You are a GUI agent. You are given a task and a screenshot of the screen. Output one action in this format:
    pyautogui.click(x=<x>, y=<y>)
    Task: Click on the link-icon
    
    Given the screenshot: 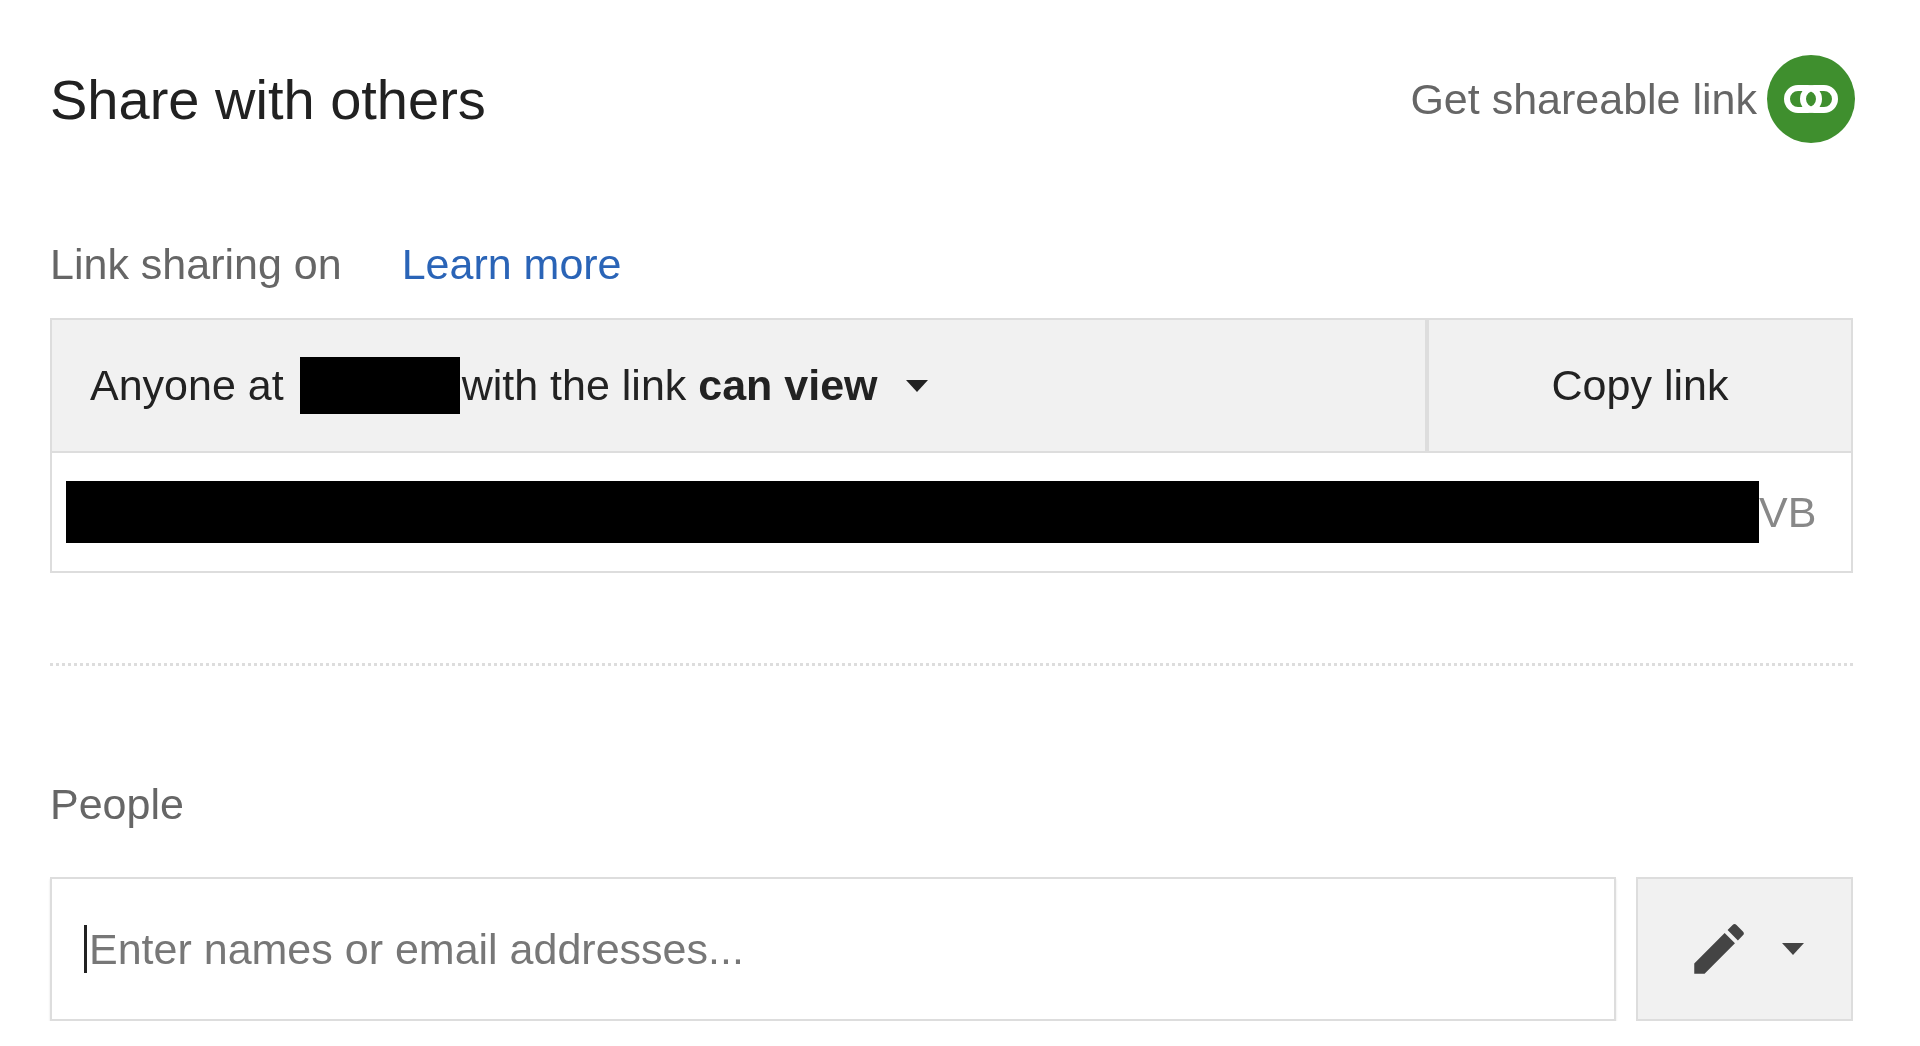 What is the action you would take?
    pyautogui.click(x=1811, y=99)
    